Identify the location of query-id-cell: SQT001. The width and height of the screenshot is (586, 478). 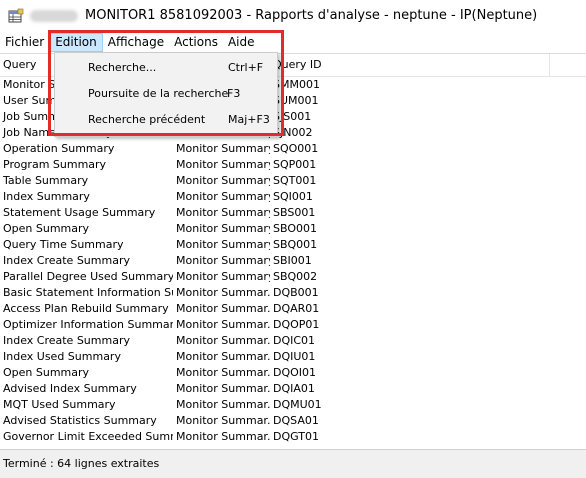
(295, 180).